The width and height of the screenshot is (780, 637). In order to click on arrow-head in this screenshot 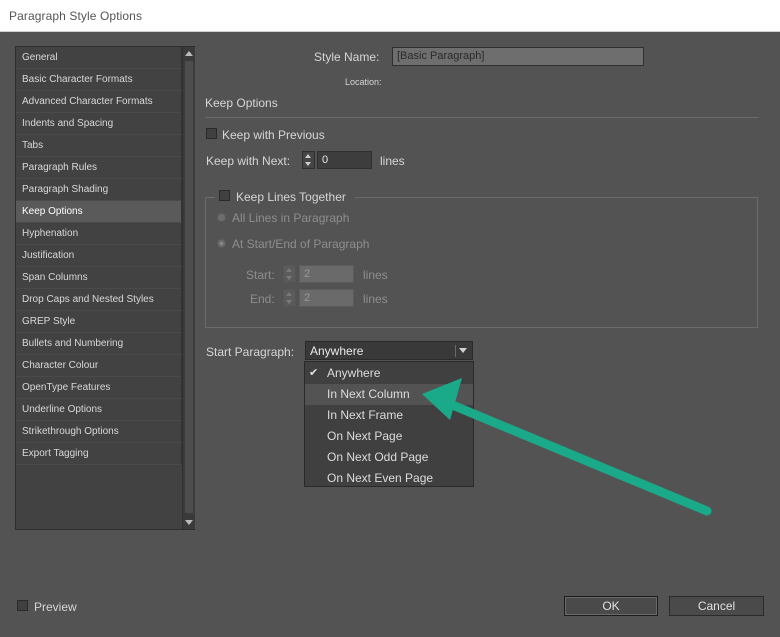, I will do `click(442, 399)`.